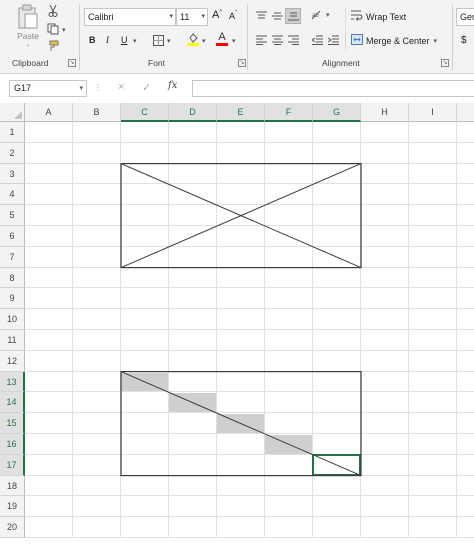 The height and width of the screenshot is (547, 474). What do you see at coordinates (192, 17) in the screenshot?
I see `font-size-select: 11 ▾` at bounding box center [192, 17].